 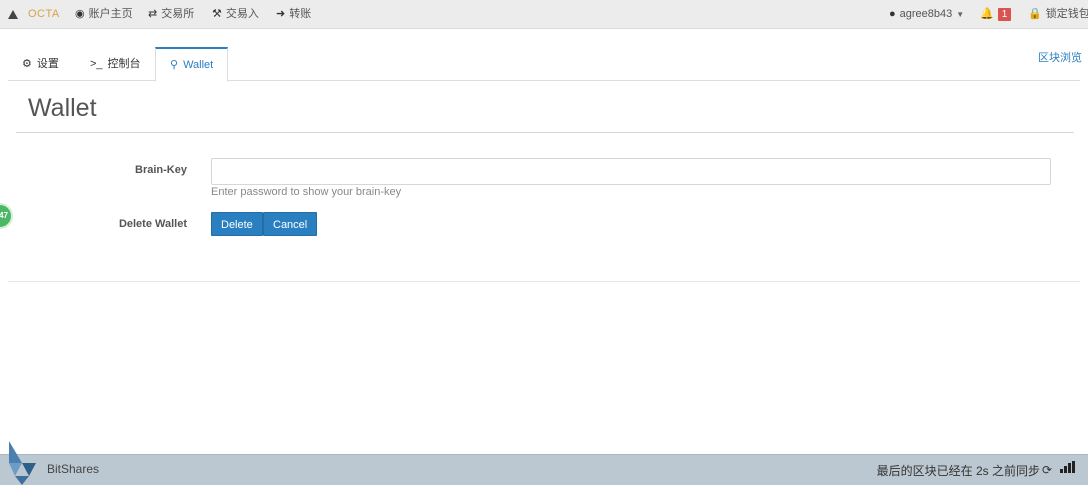 I want to click on notifications-button: 🔔 1, so click(x=996, y=14).